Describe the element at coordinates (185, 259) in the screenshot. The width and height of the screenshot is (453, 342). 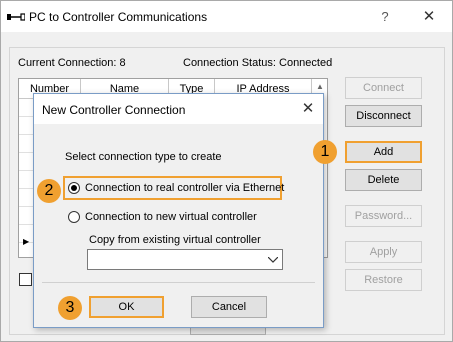
I see `copy-from-select` at that location.